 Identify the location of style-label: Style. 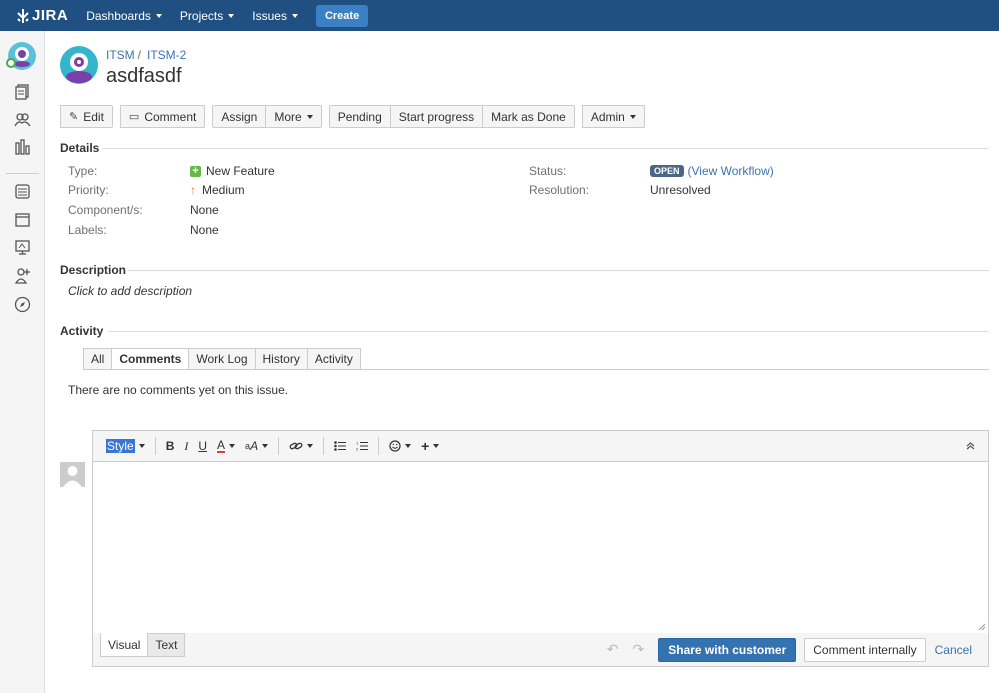
(120, 446).